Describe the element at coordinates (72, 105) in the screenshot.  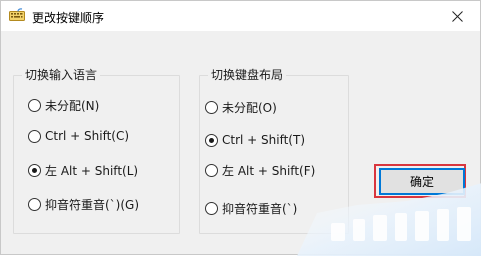
I see `option-label: 未分配(N)` at that location.